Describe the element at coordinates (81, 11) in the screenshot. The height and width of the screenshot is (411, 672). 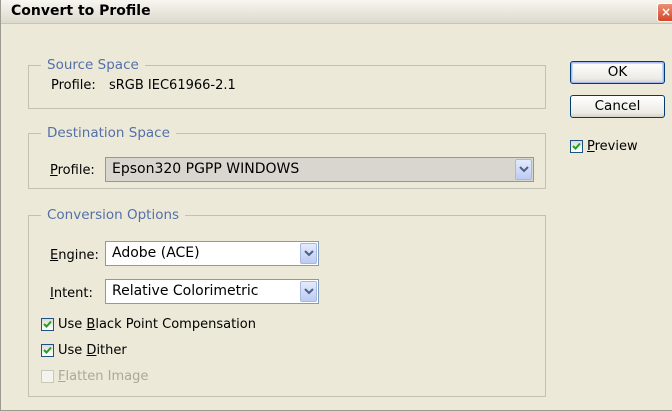
I see `dialog-title: Convert to Profile` at that location.